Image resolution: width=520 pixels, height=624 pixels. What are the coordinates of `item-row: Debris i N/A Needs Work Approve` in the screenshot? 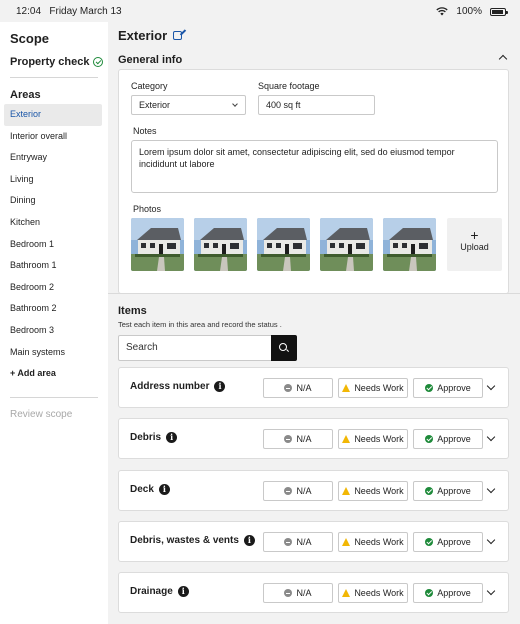 It's located at (313, 438).